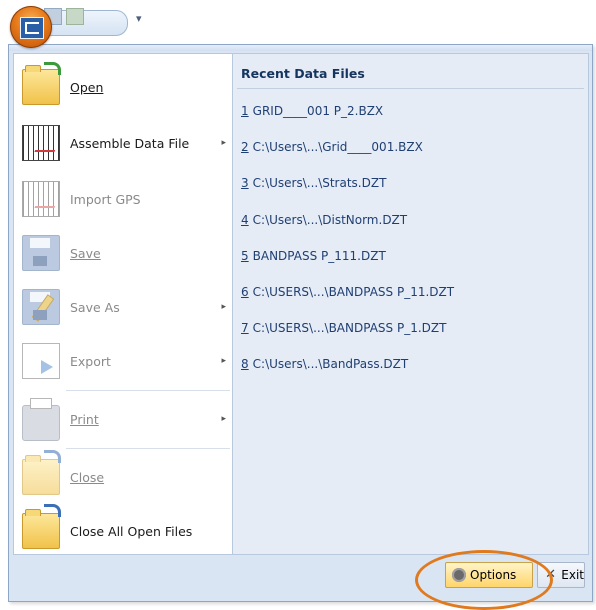  Describe the element at coordinates (123, 361) in the screenshot. I see `menu-item-export: Export ▸` at that location.